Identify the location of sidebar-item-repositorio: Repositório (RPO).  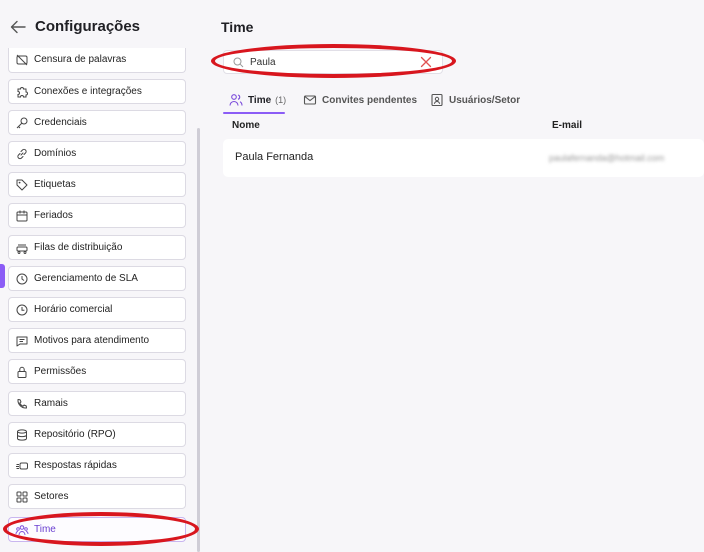
(97, 434).